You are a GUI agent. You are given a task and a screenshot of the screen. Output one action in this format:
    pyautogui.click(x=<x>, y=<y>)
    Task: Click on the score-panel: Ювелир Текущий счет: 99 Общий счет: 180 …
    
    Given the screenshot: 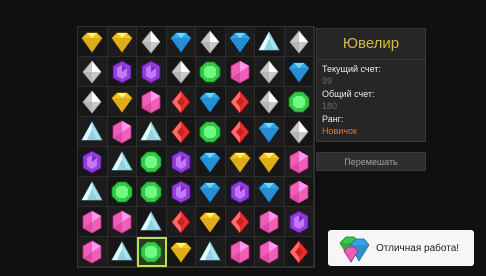 What is the action you would take?
    pyautogui.click(x=371, y=85)
    